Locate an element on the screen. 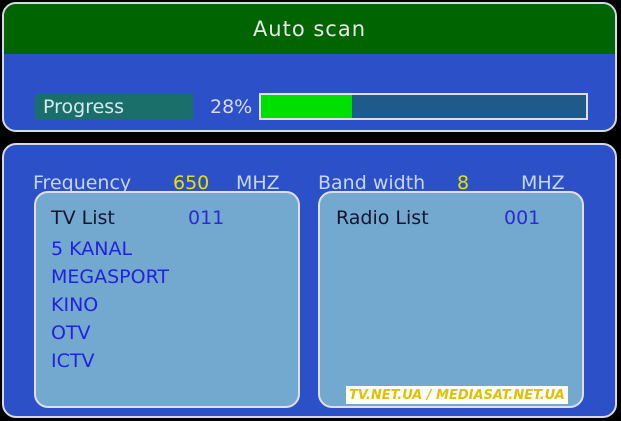  tv-list-label: TV List is located at coordinates (83, 218).